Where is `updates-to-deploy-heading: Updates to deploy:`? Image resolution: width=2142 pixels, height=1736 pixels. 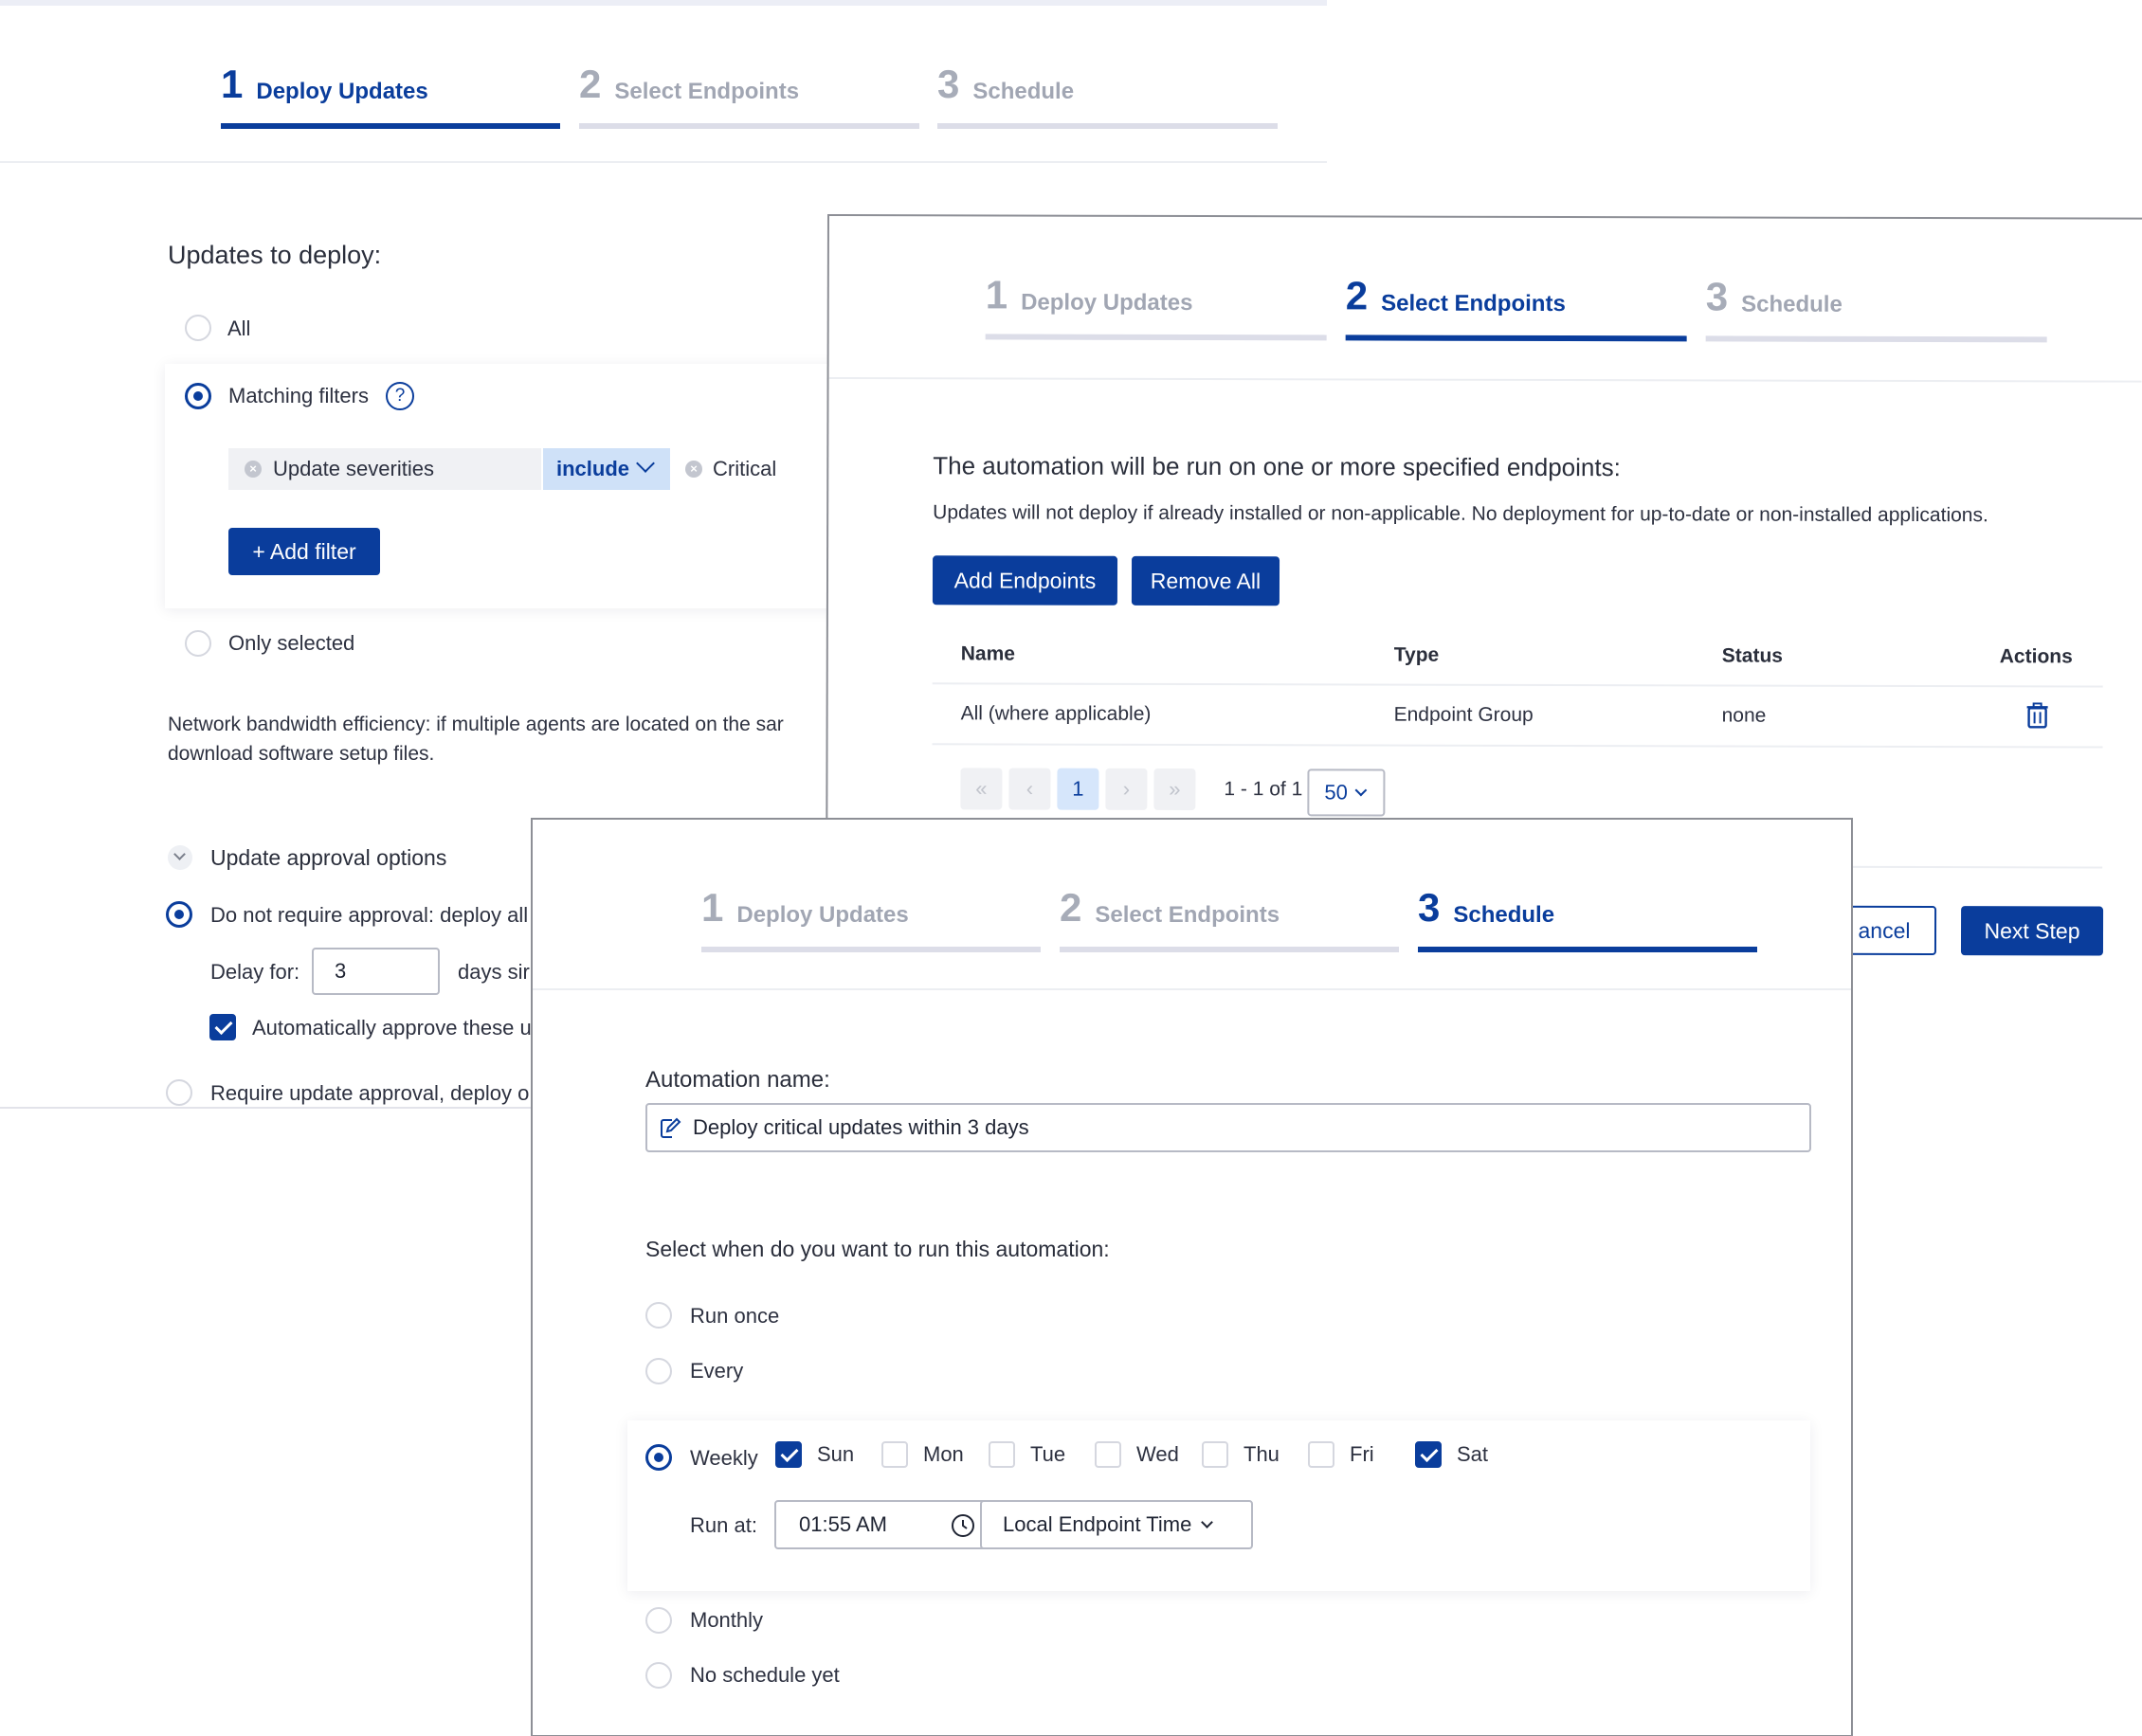
updates-to-deploy-heading: Updates to deploy: is located at coordinates (275, 255).